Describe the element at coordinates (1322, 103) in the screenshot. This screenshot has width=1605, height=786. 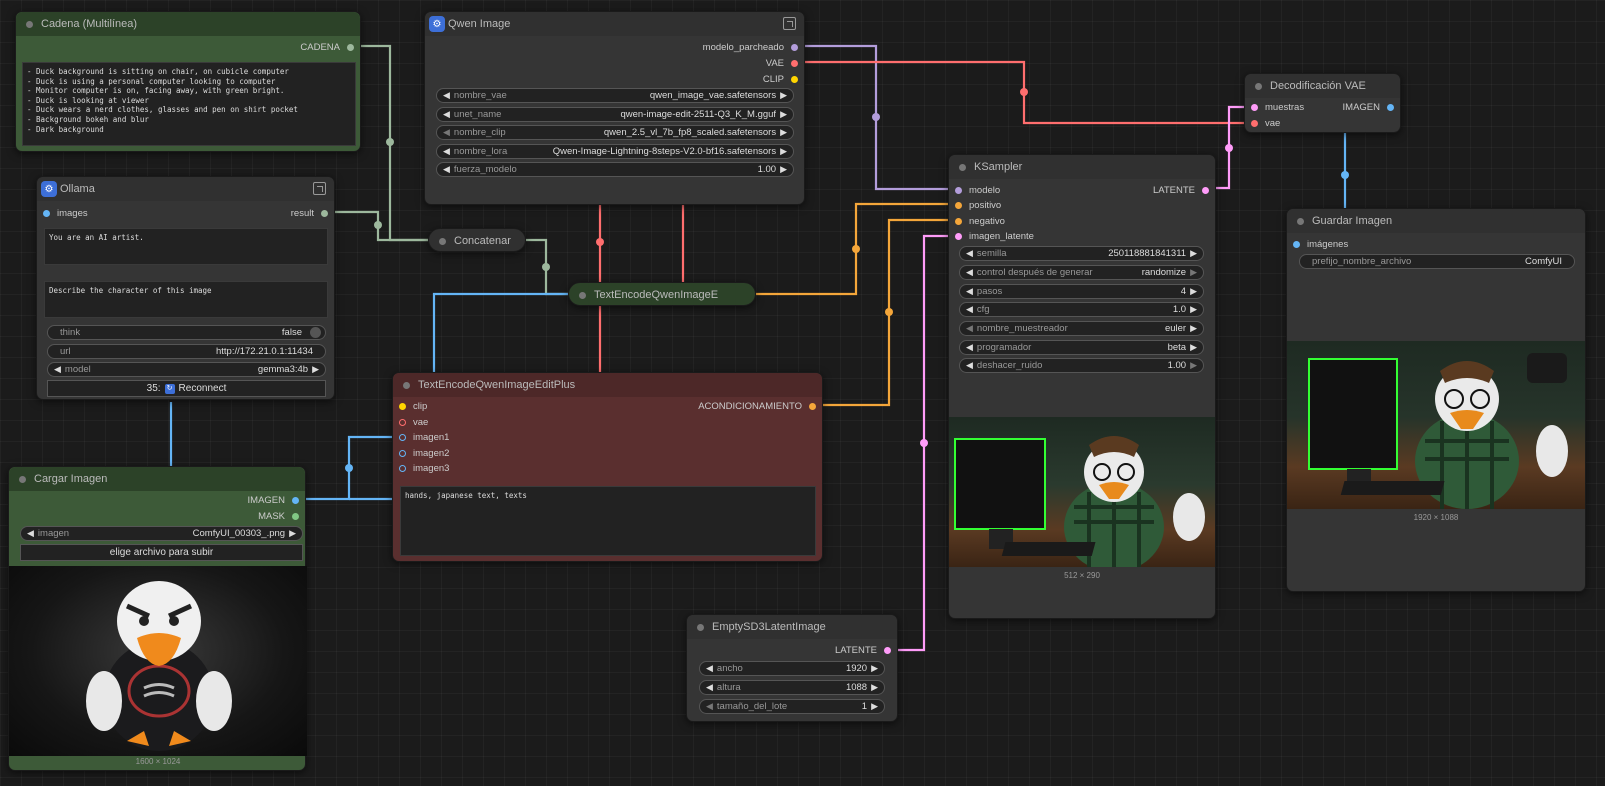
I see `node-decodificacion-vae: Decodificación VAE muestras vae IMAGEN` at that location.